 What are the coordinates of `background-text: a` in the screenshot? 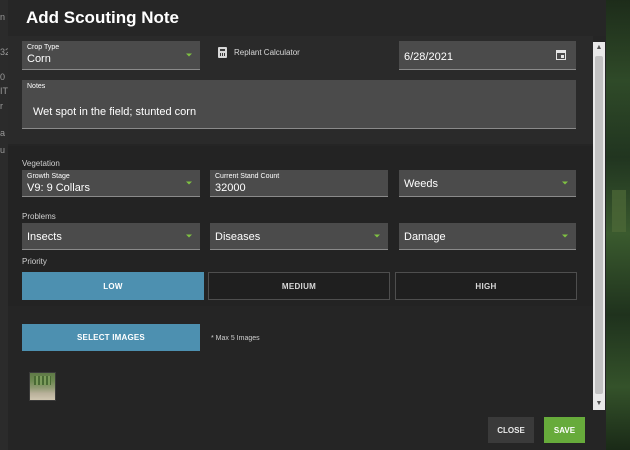 It's located at (3, 133).